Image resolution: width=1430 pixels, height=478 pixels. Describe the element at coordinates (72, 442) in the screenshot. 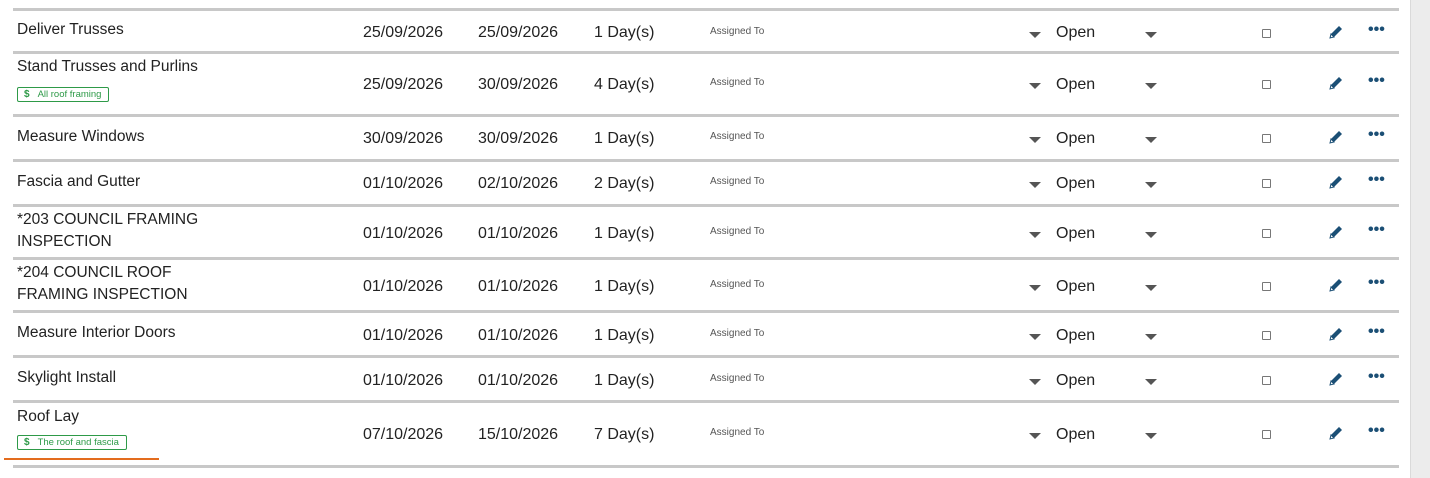

I see `cost-tag: $ The roof and fascia` at that location.